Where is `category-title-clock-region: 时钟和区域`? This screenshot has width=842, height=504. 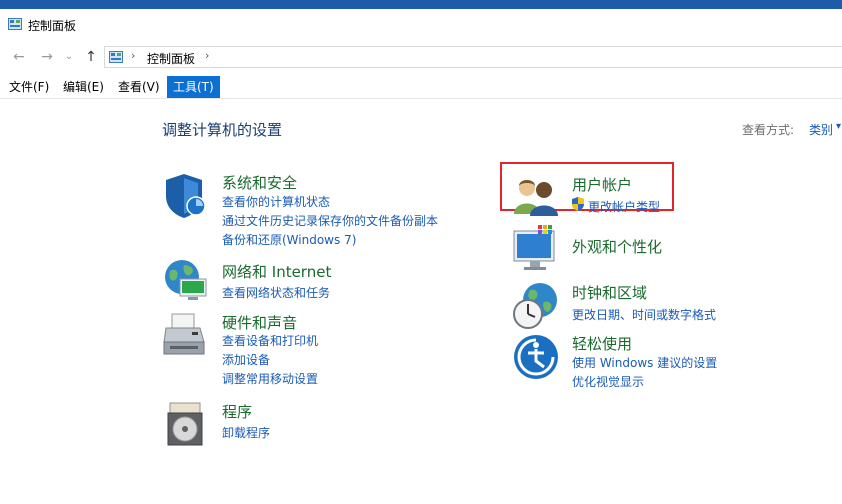 category-title-clock-region: 时钟和区域 is located at coordinates (609, 292).